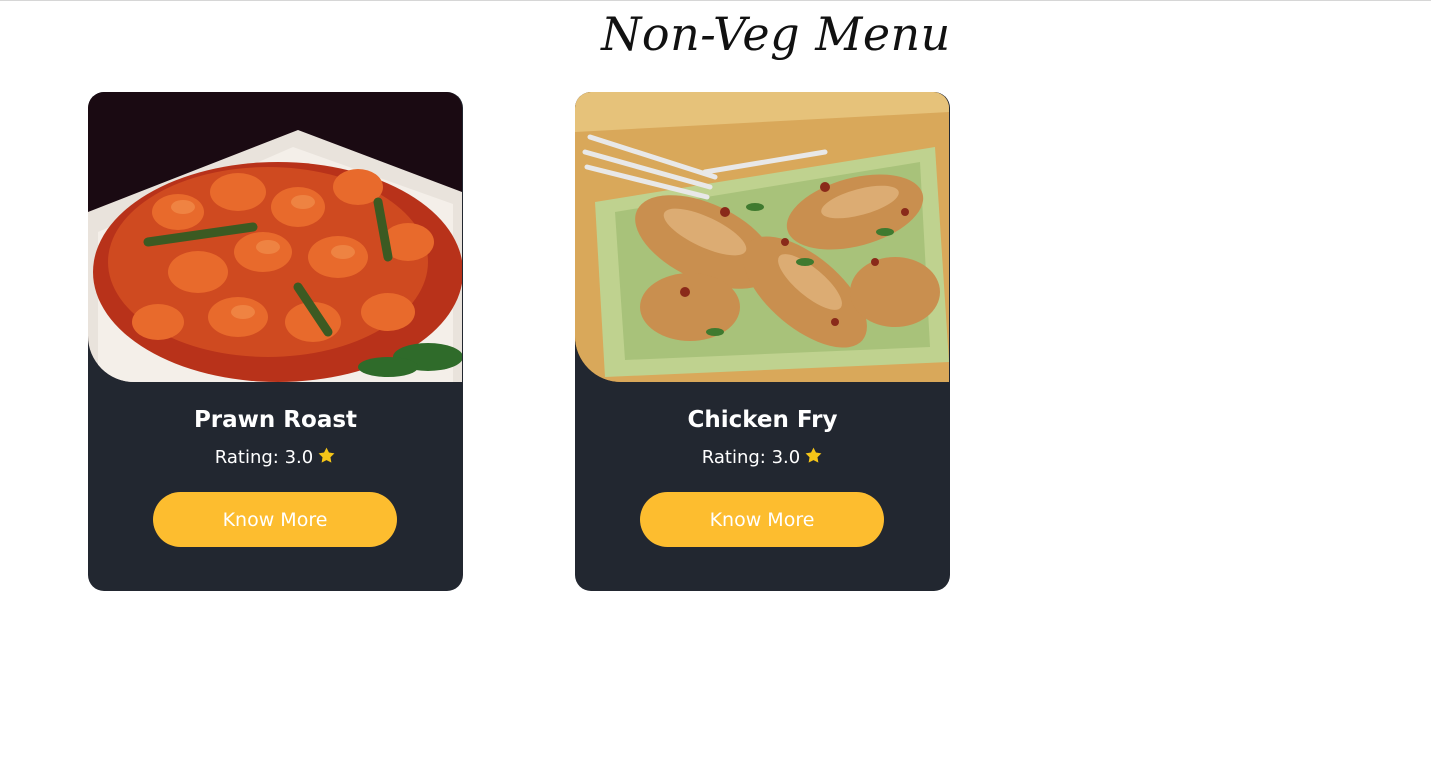 The height and width of the screenshot is (778, 1431). What do you see at coordinates (275, 420) in the screenshot?
I see `card-title: Prawn Roast` at bounding box center [275, 420].